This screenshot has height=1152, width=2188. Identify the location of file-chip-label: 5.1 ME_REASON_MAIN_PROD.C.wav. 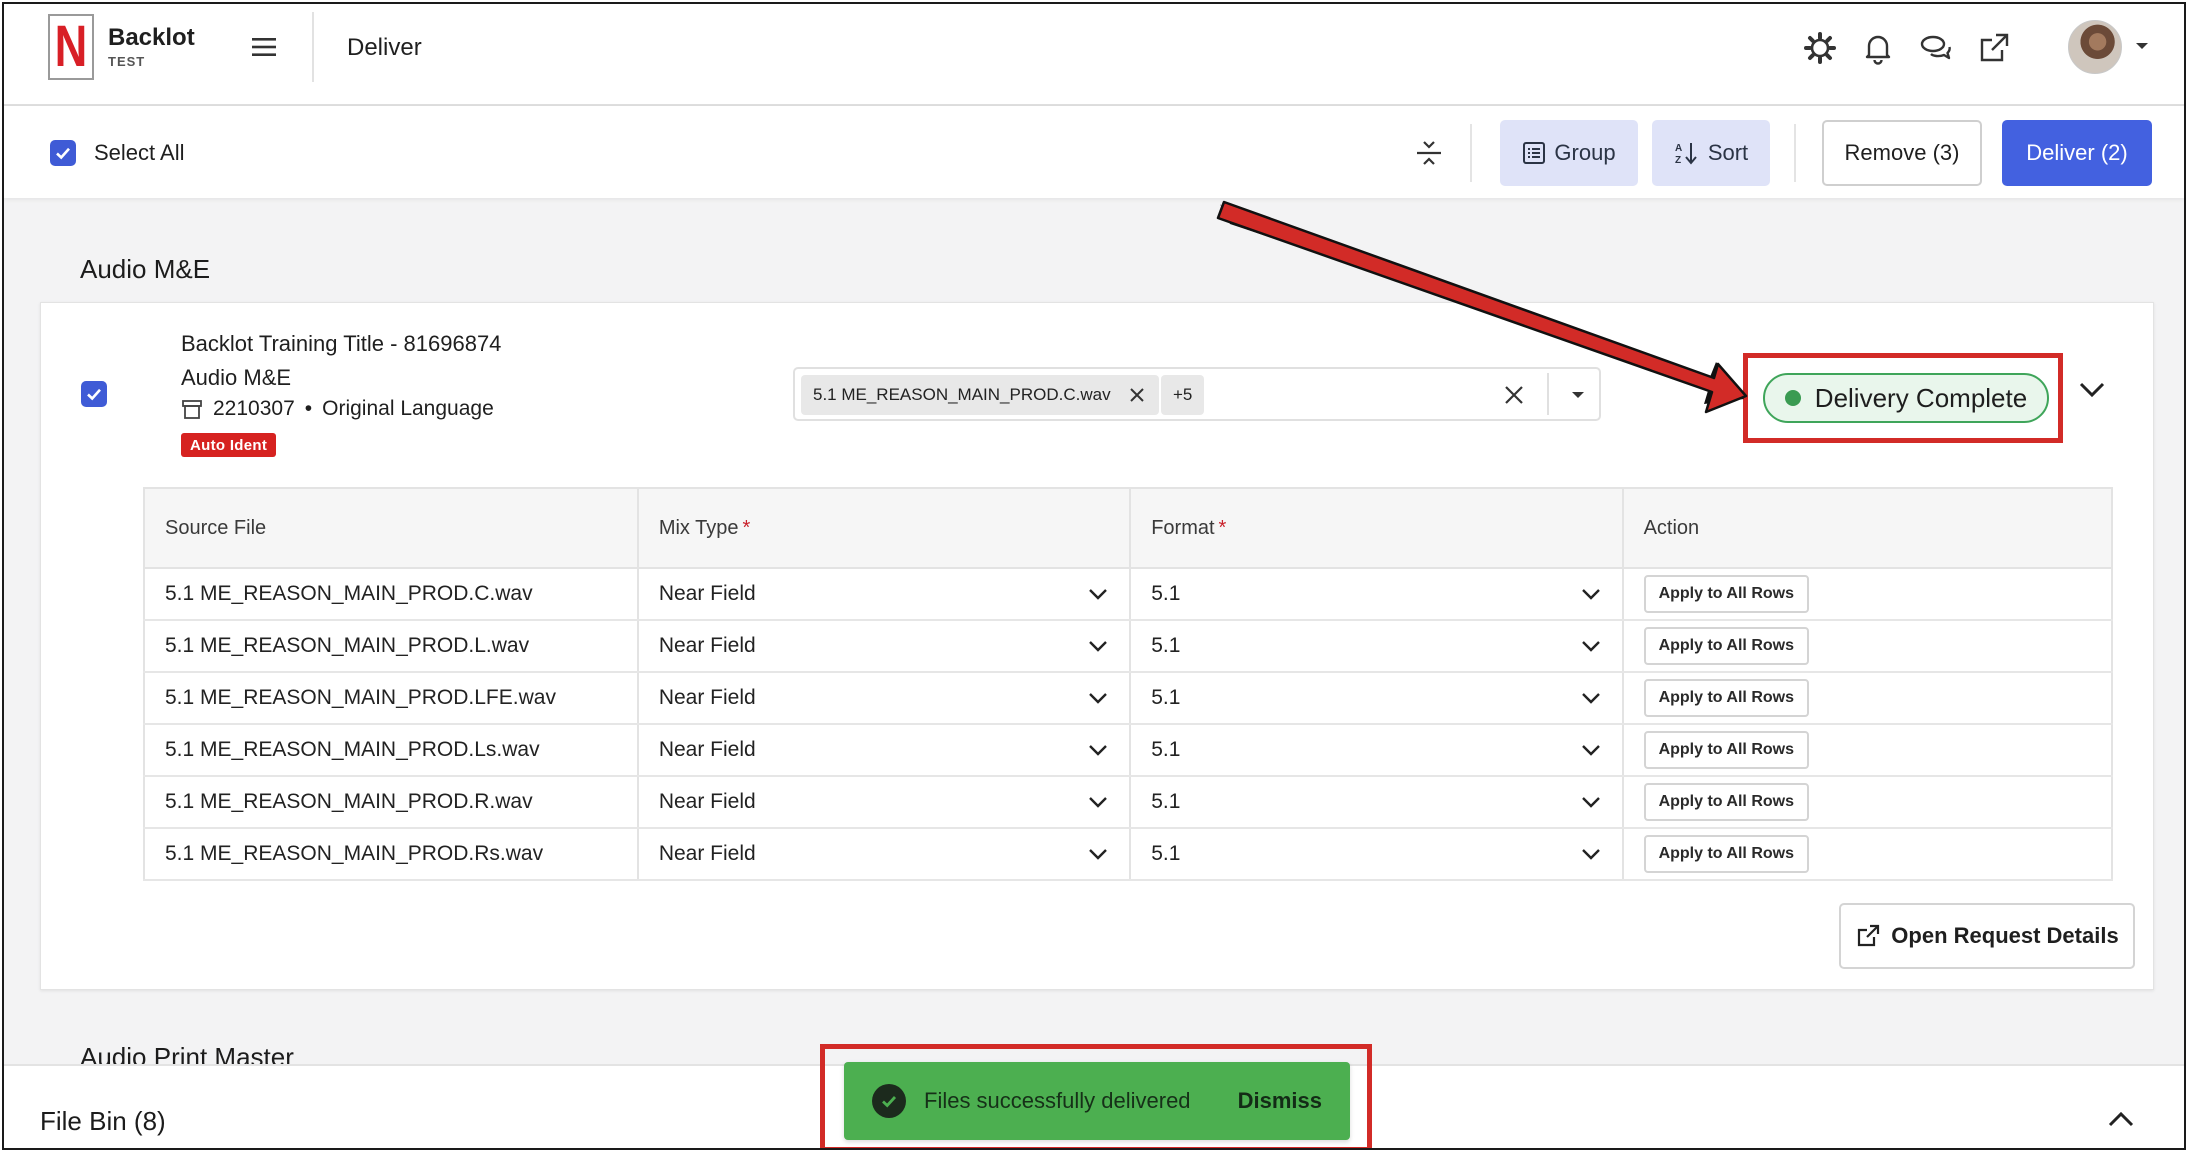
(962, 394).